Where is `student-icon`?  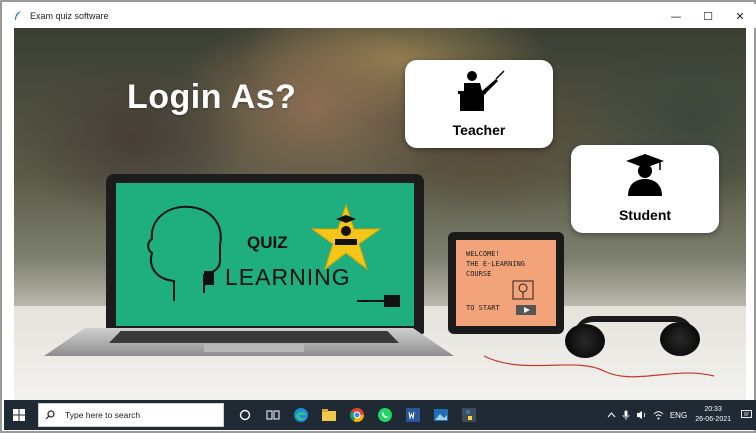
student-icon is located at coordinates (645, 176).